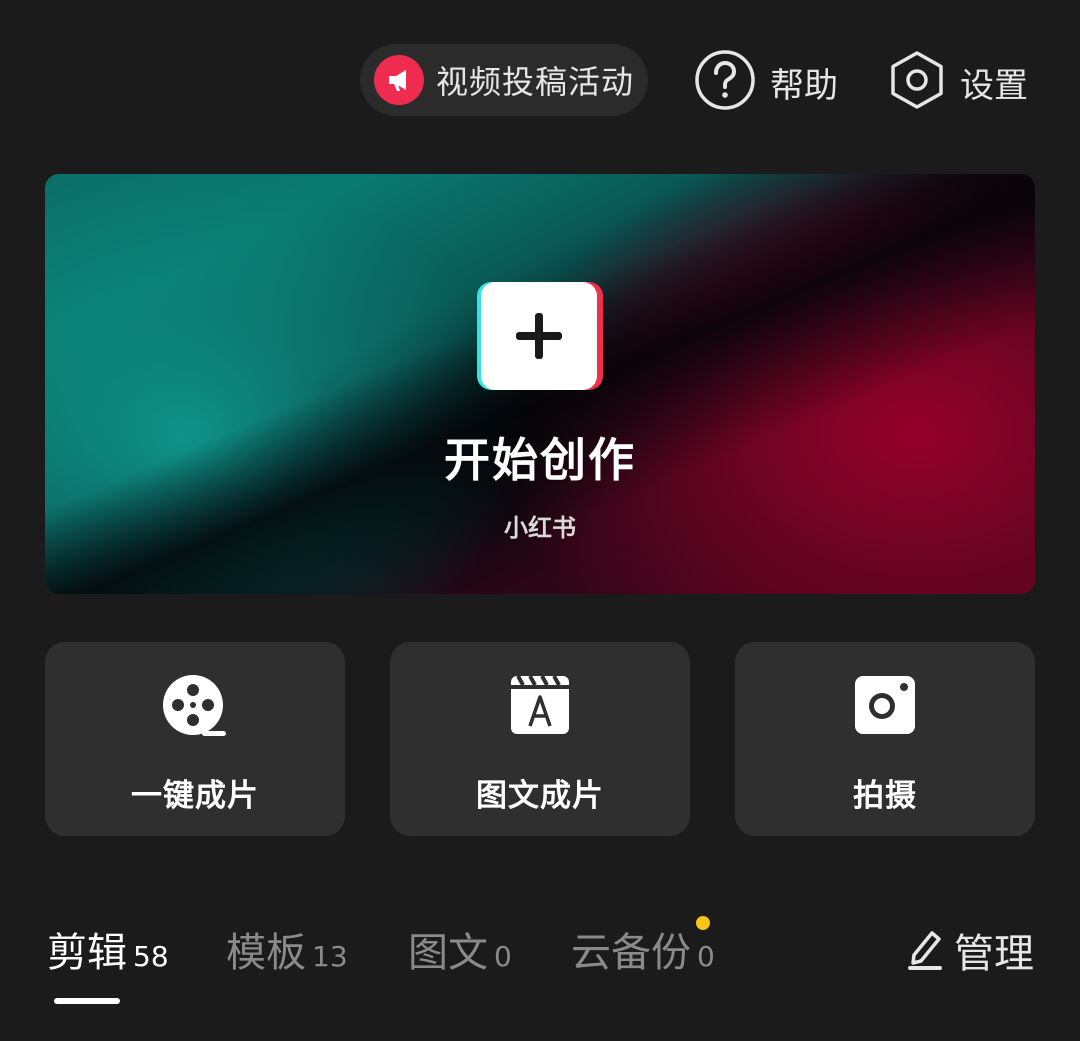 The width and height of the screenshot is (1080, 1041). Describe the element at coordinates (540, 460) in the screenshot. I see `hero-title: 开始创作` at that location.